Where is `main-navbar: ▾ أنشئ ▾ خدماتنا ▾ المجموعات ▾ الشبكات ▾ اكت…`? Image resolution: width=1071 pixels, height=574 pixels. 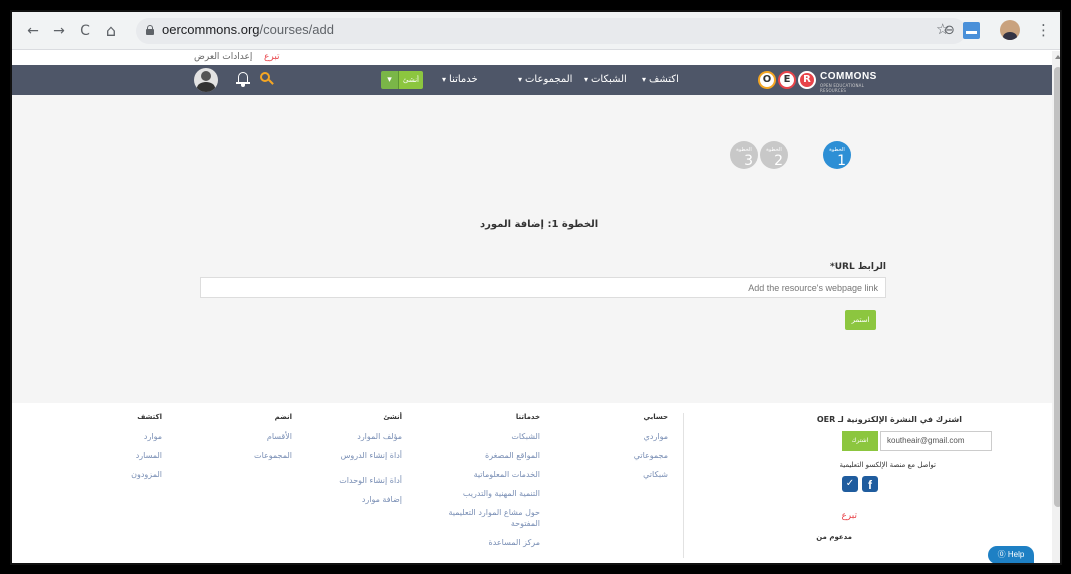
main-navbar: ▾ أنشئ ▾ خدماتنا ▾ المجموعات ▾ الشبكات ▾ اكت… is located at coordinates (536, 80).